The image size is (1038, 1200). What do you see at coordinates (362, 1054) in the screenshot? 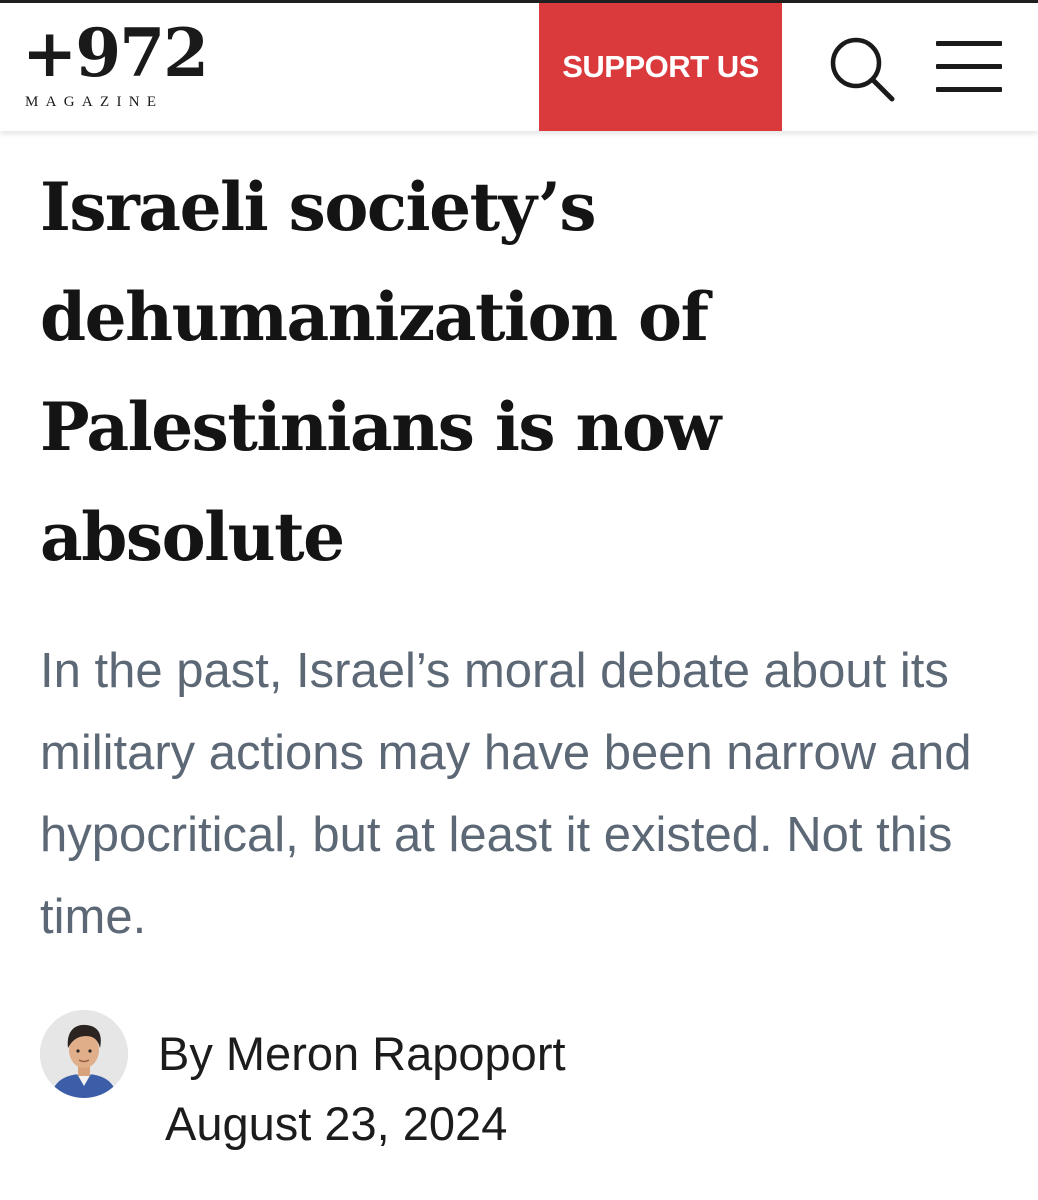
I see `author-byline: By Meron Rapoport` at bounding box center [362, 1054].